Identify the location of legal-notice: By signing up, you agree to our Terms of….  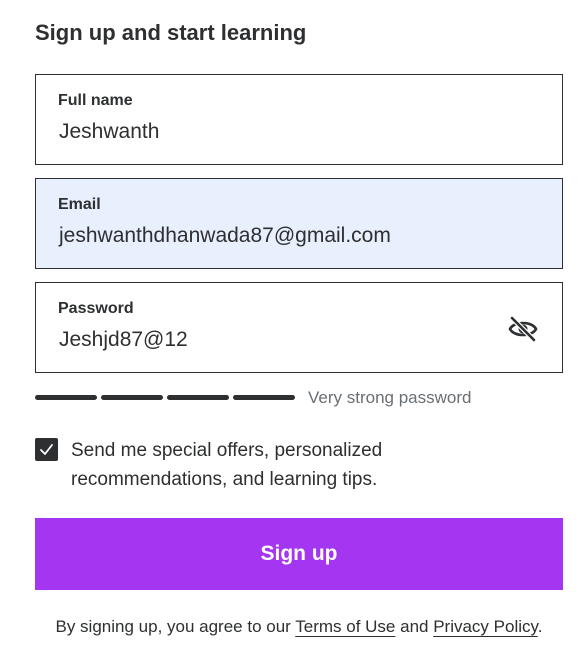
(299, 627).